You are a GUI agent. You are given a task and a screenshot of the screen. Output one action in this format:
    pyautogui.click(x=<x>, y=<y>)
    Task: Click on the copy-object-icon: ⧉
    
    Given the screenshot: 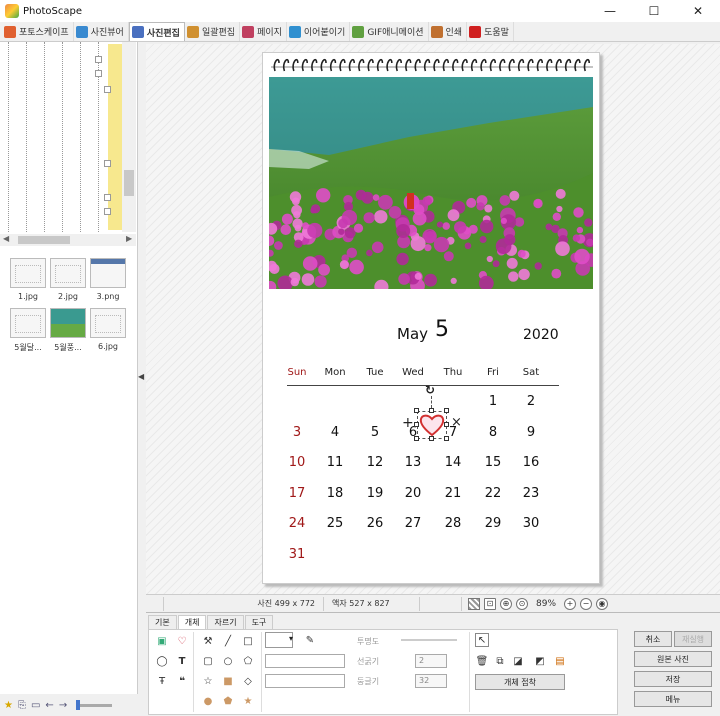 What is the action you would take?
    pyautogui.click(x=500, y=661)
    